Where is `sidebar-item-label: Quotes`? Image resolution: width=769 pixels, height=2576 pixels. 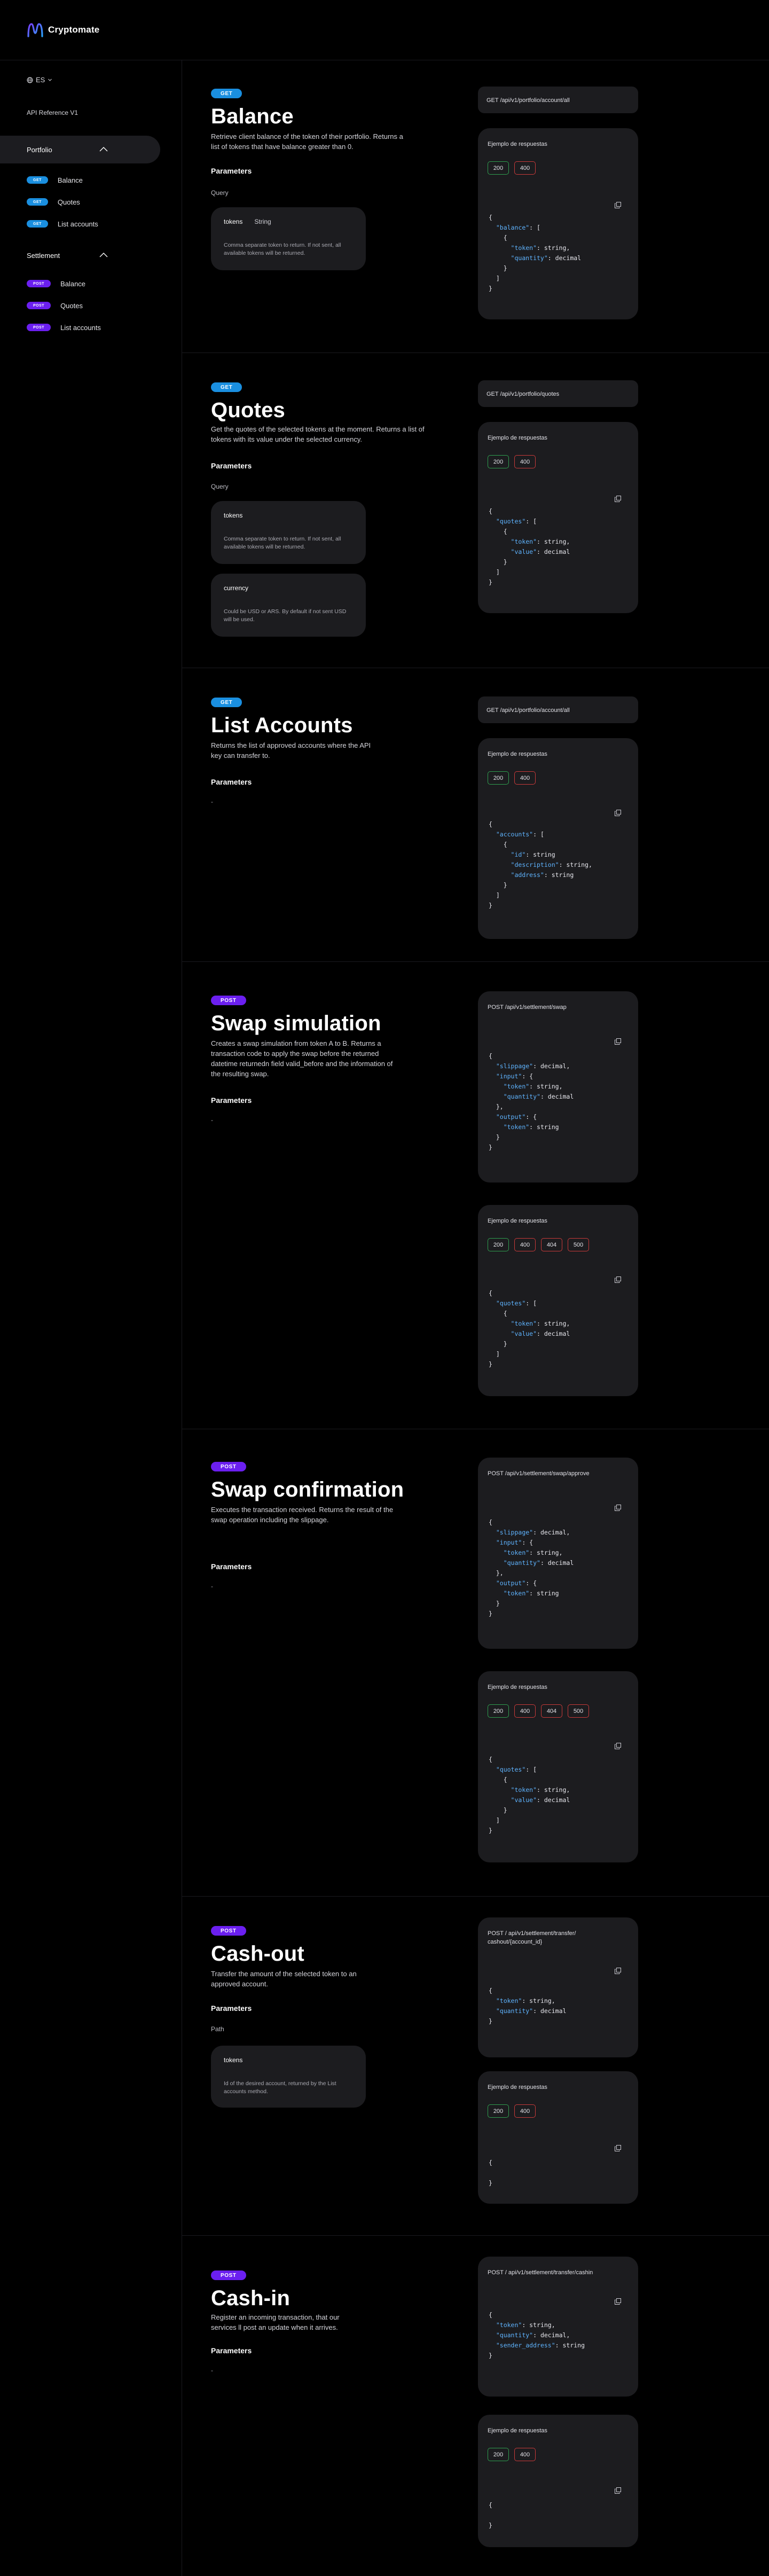
sidebar-item-label: Quotes is located at coordinates (71, 305).